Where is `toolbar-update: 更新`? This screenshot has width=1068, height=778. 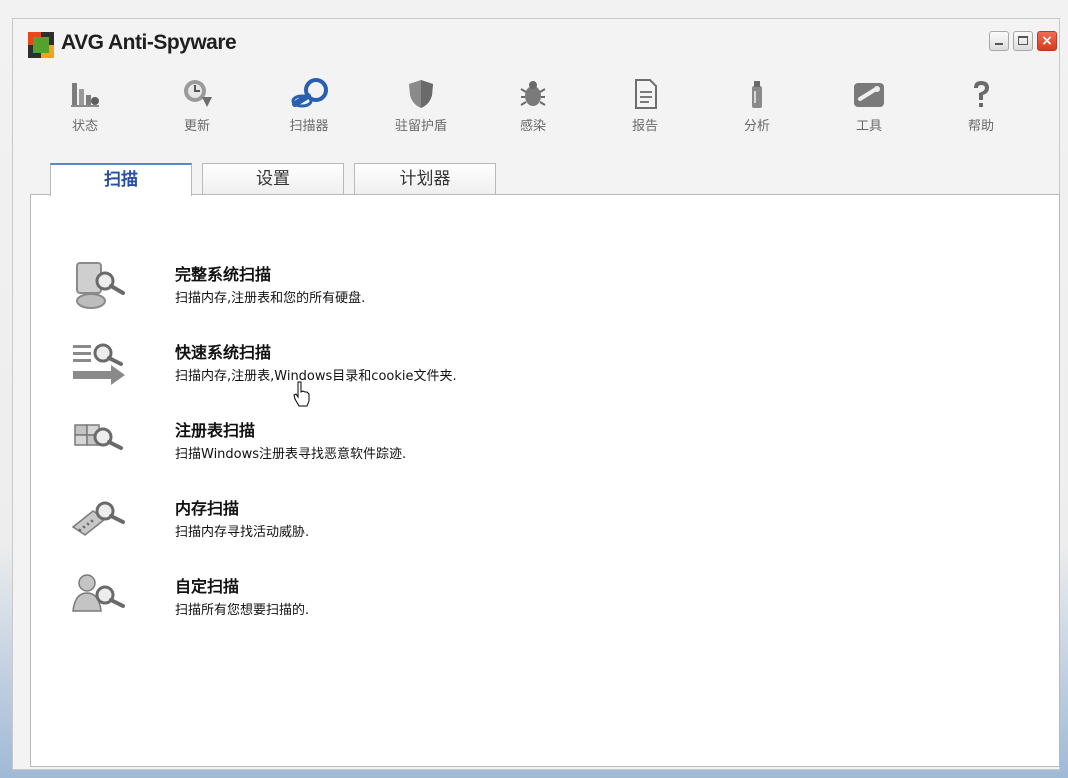 toolbar-update: 更新 is located at coordinates (197, 109).